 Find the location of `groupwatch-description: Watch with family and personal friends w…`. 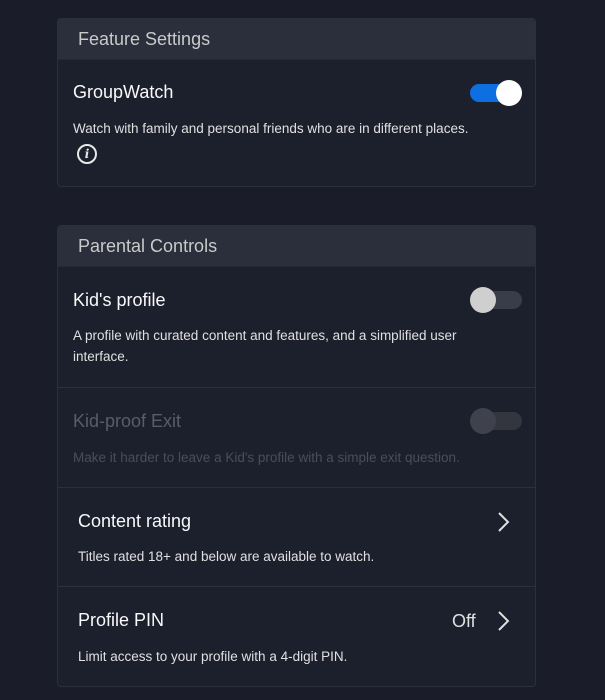

groupwatch-description: Watch with family and personal friends w… is located at coordinates (271, 128).